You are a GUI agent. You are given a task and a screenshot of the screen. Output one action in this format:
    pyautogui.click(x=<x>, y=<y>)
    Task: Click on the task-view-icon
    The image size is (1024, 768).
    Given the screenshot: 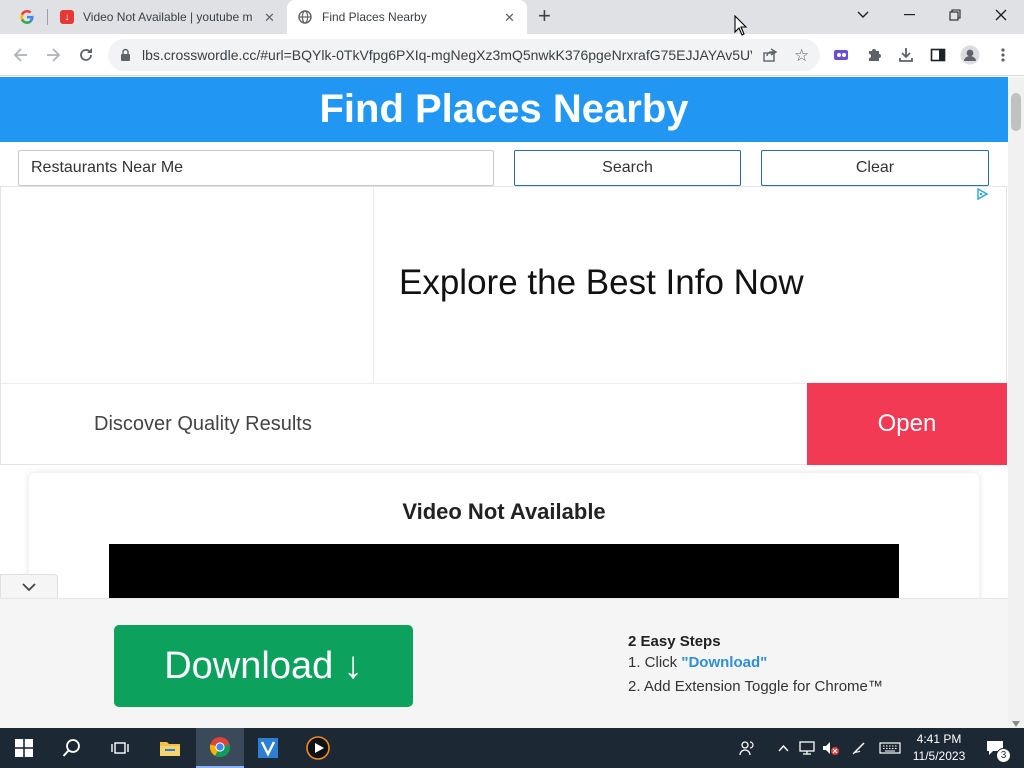 What is the action you would take?
    pyautogui.click(x=120, y=748)
    